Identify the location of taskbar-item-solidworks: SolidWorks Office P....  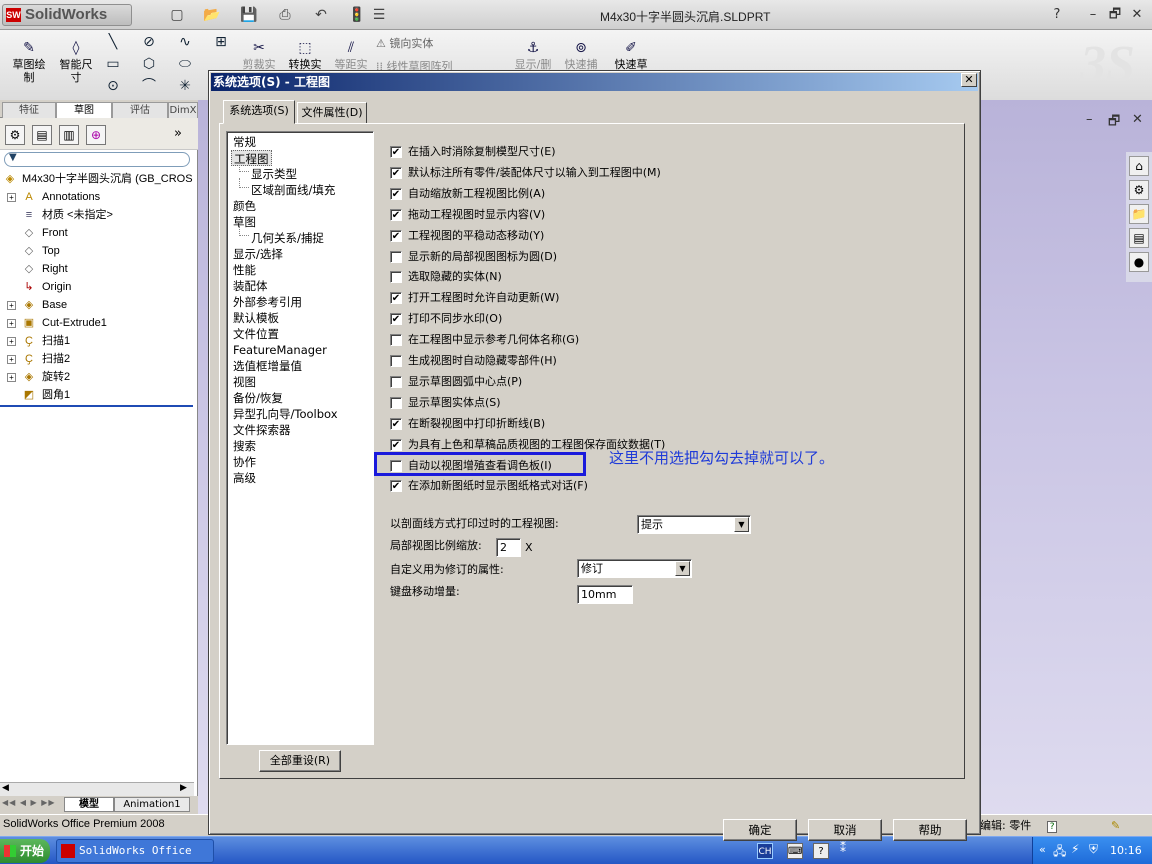
(135, 851).